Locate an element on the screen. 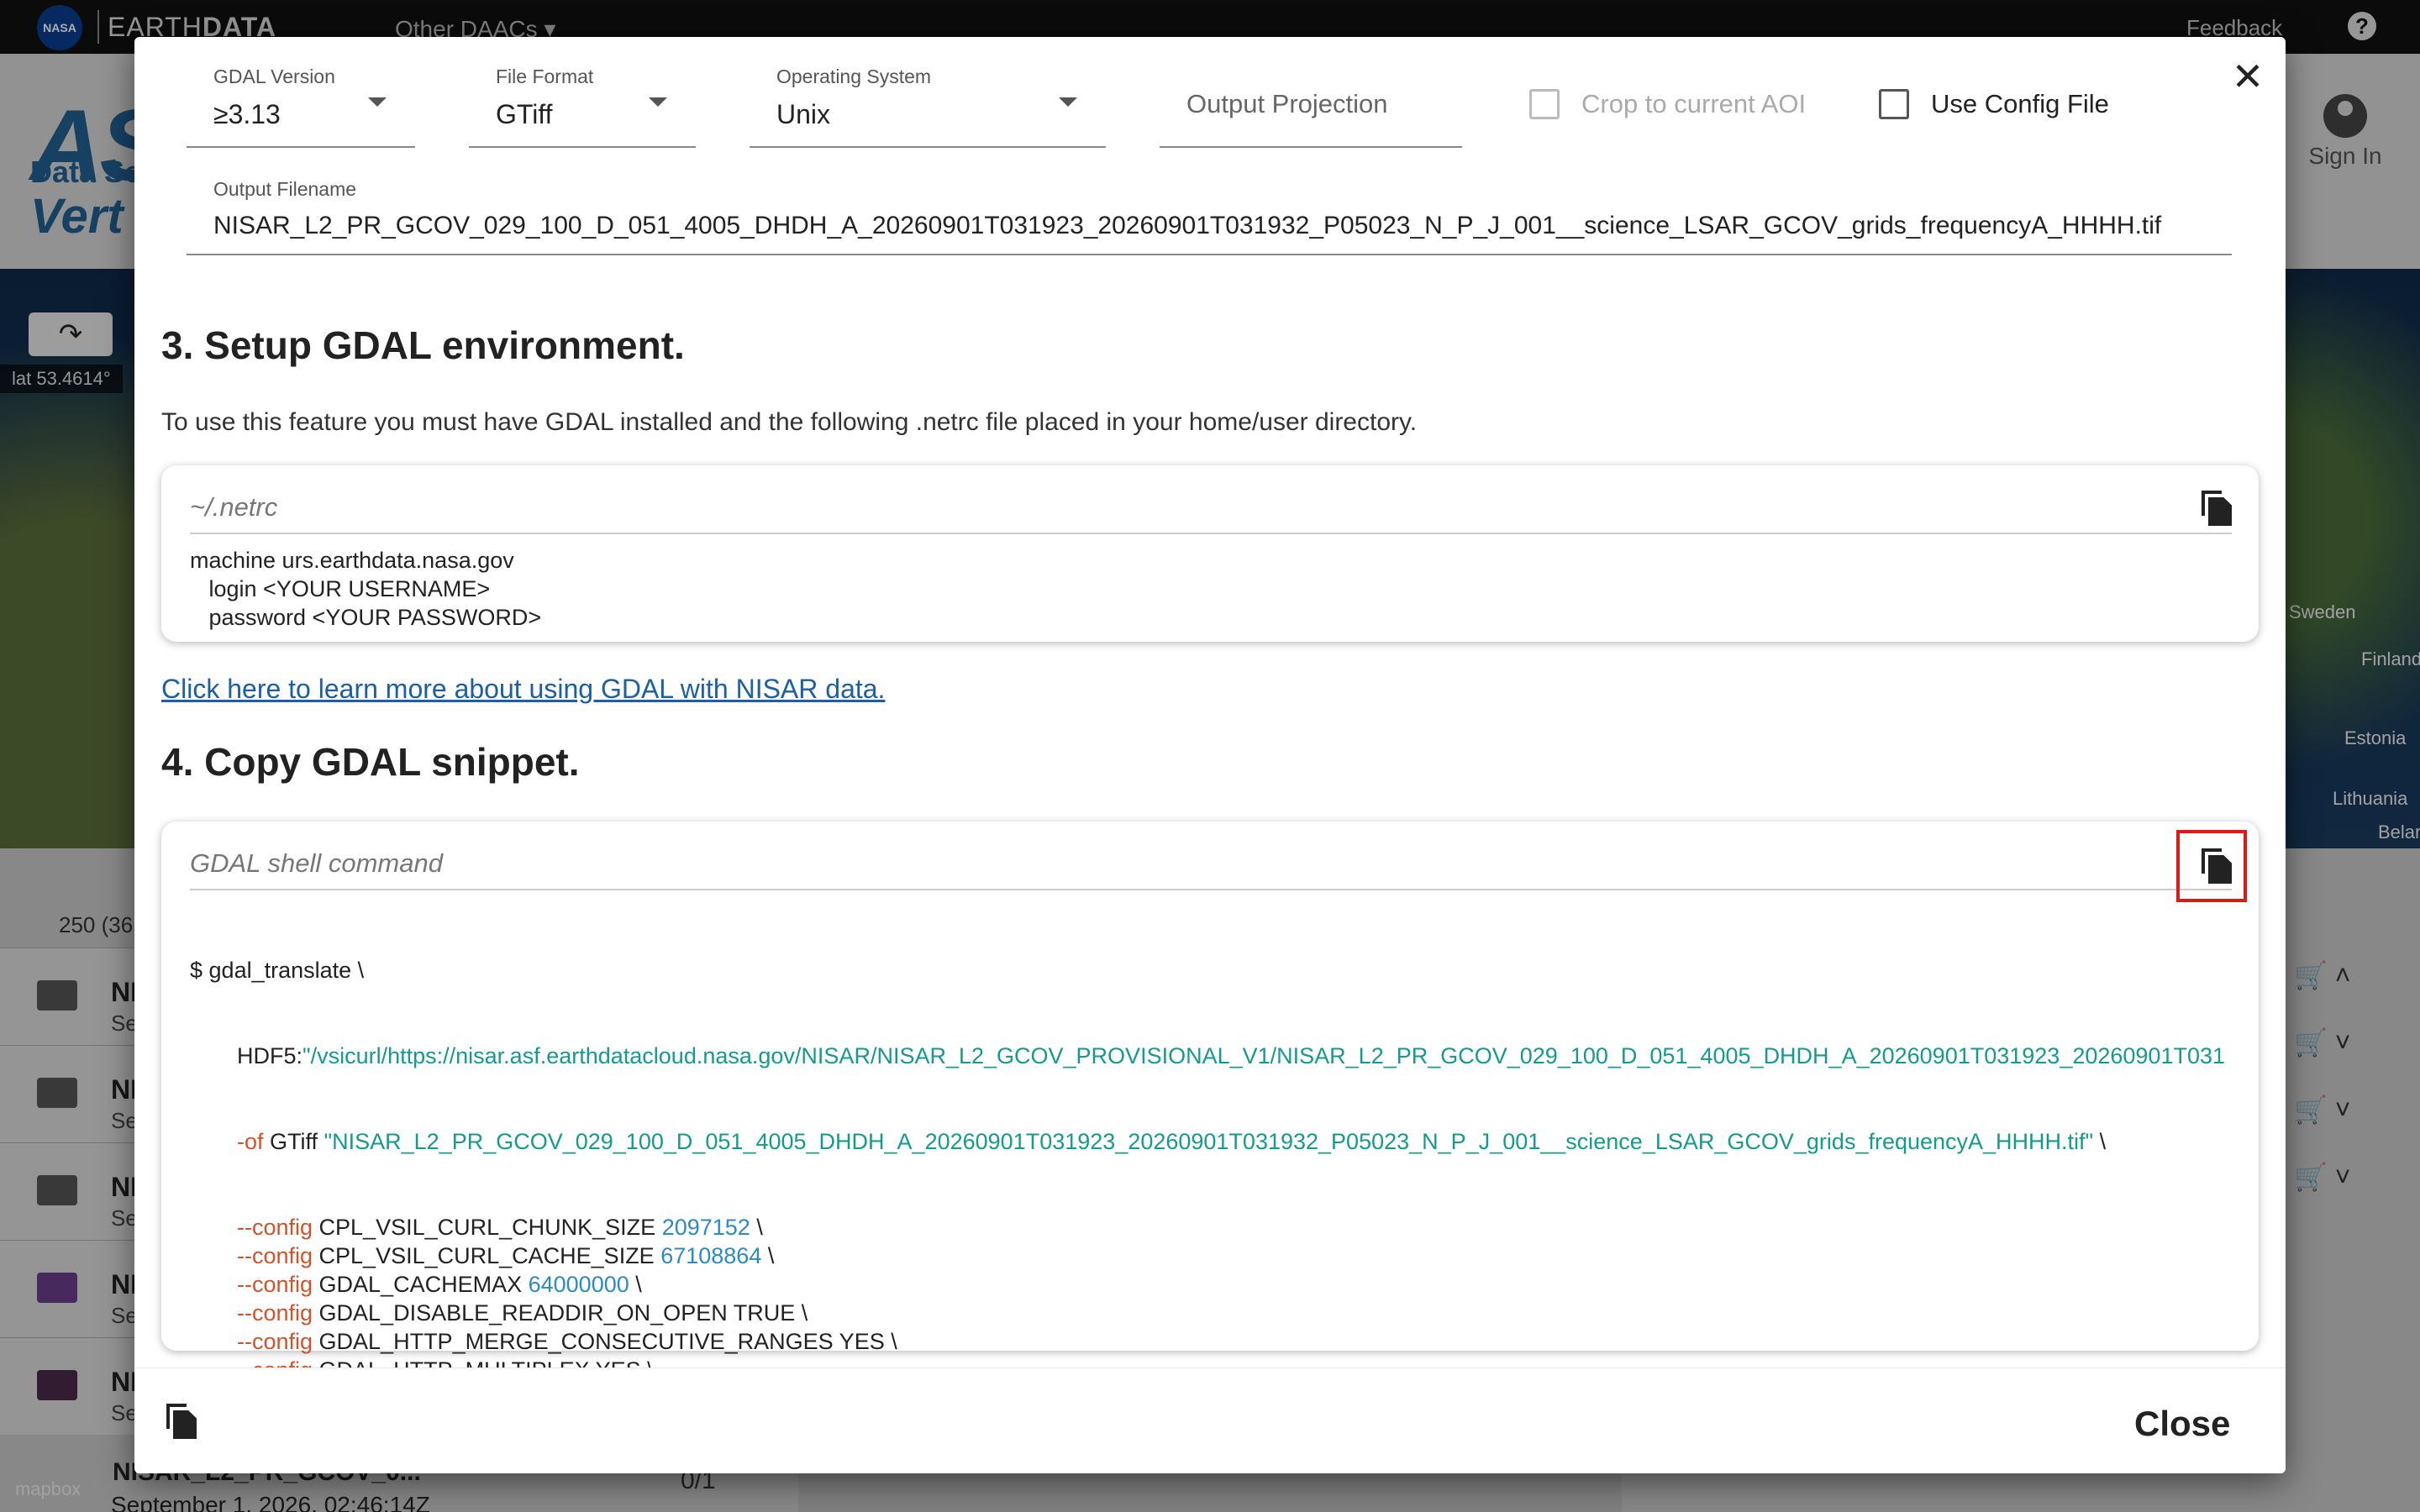 This screenshot has height=1512, width=2420. format-value: GTiff is located at coordinates (293, 1141).